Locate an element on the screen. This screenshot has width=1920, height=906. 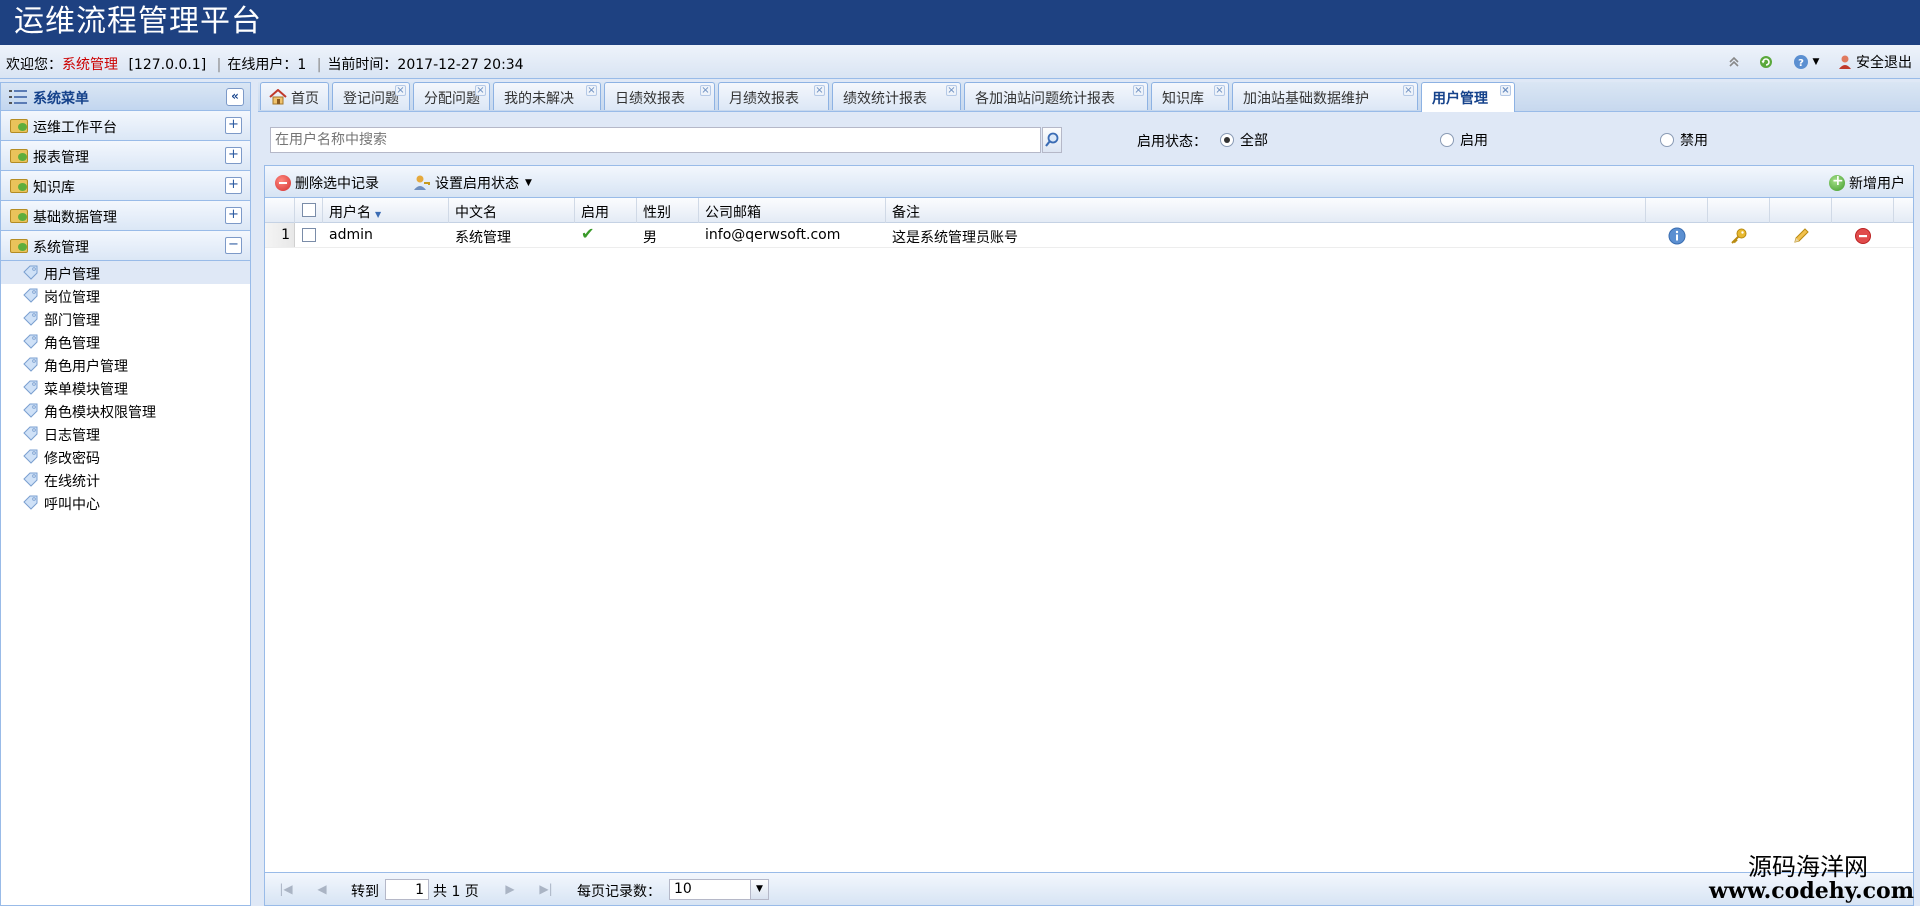
sidebar-group-system: 系统管理 − is located at coordinates (125, 246).